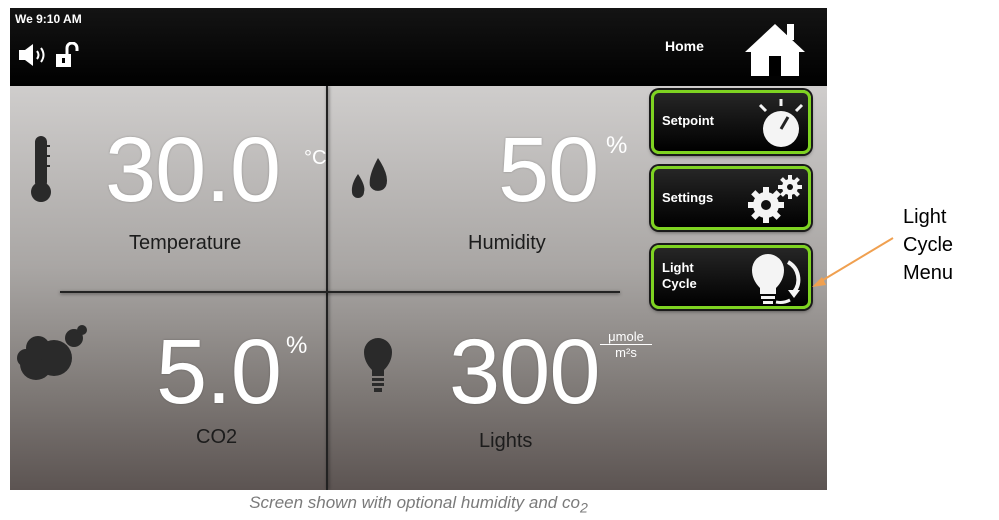  I want to click on annotation-line1: Light, so click(925, 217).